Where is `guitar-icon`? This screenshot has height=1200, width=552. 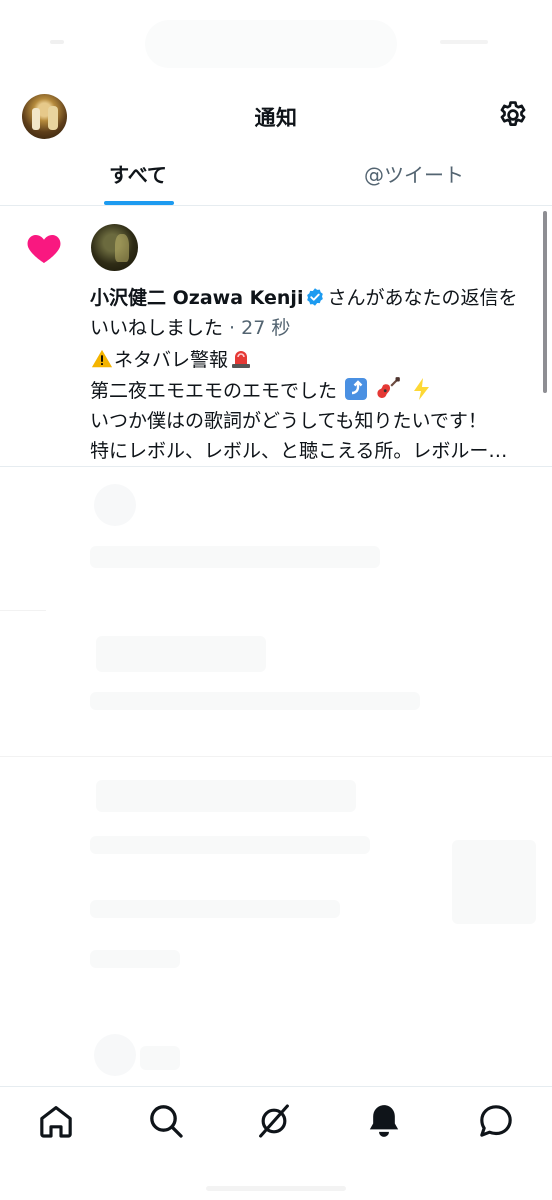 guitar-icon is located at coordinates (388, 387).